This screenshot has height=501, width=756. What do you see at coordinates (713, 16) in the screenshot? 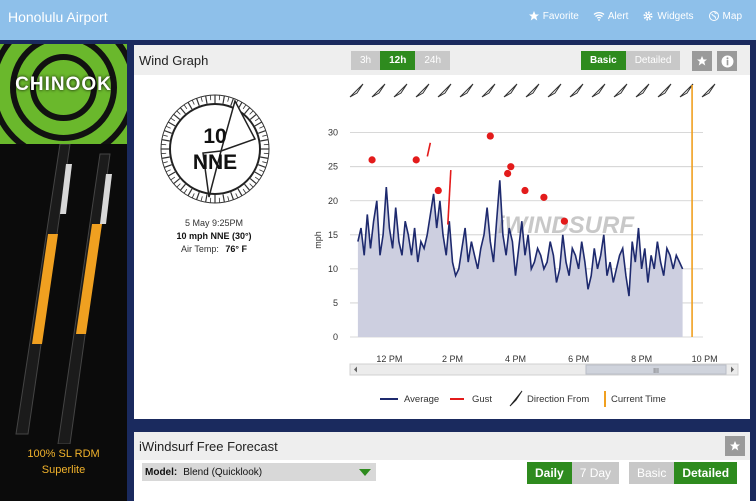
I see `globe-icon` at bounding box center [713, 16].